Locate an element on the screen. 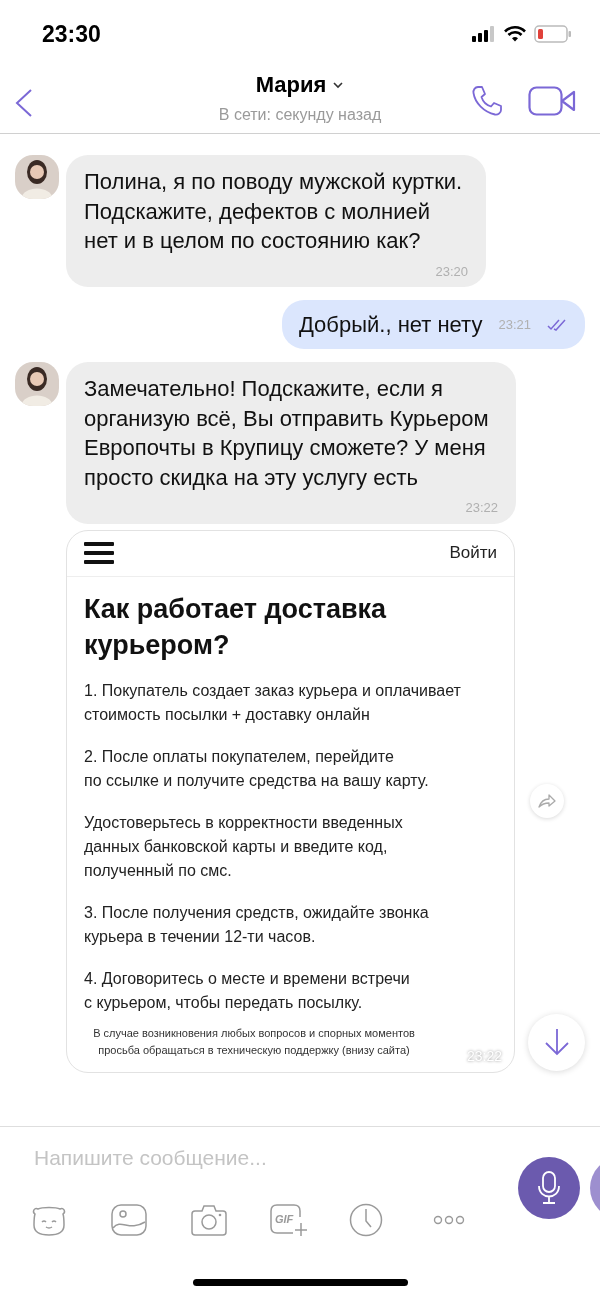 The width and height of the screenshot is (600, 1297). battery-icon is located at coordinates (553, 34).